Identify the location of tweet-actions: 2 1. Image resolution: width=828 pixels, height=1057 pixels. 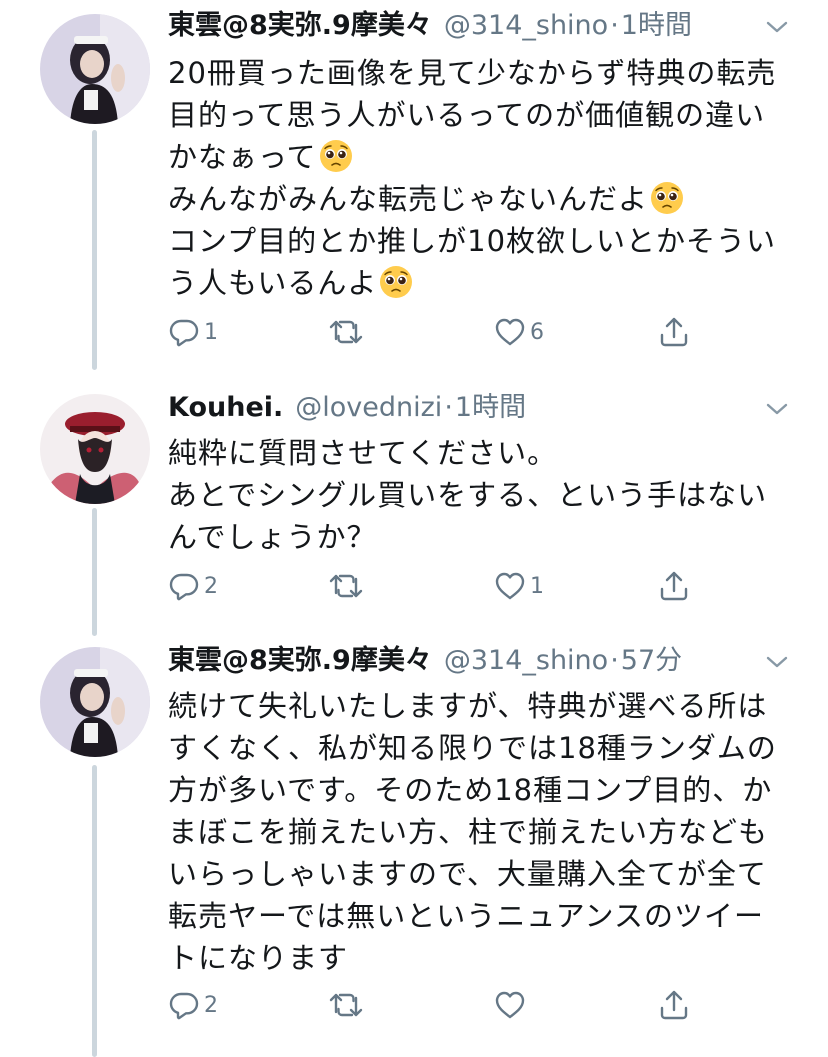
(448, 586).